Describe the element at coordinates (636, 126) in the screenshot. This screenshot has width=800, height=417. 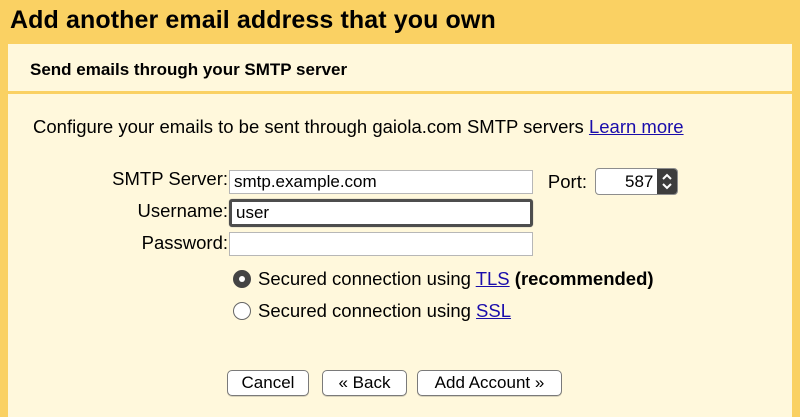
I see `learn-more-link: Learn more` at that location.